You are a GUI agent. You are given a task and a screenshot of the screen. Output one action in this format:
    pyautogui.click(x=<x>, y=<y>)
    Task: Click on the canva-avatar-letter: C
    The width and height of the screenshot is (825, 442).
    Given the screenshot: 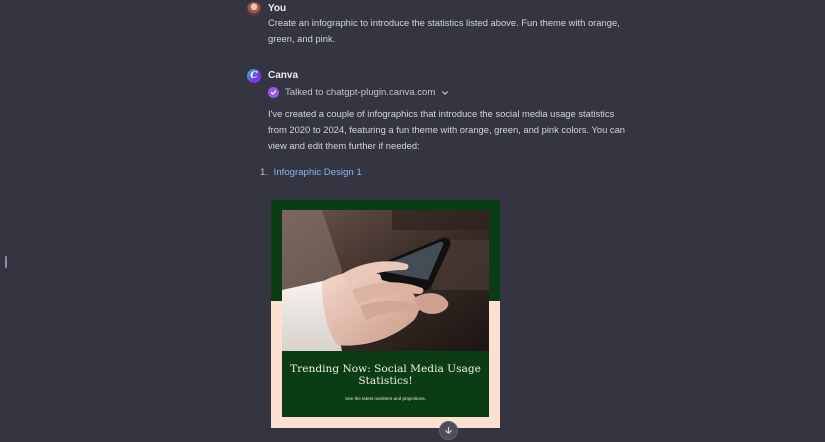 What is the action you would take?
    pyautogui.click(x=254, y=75)
    